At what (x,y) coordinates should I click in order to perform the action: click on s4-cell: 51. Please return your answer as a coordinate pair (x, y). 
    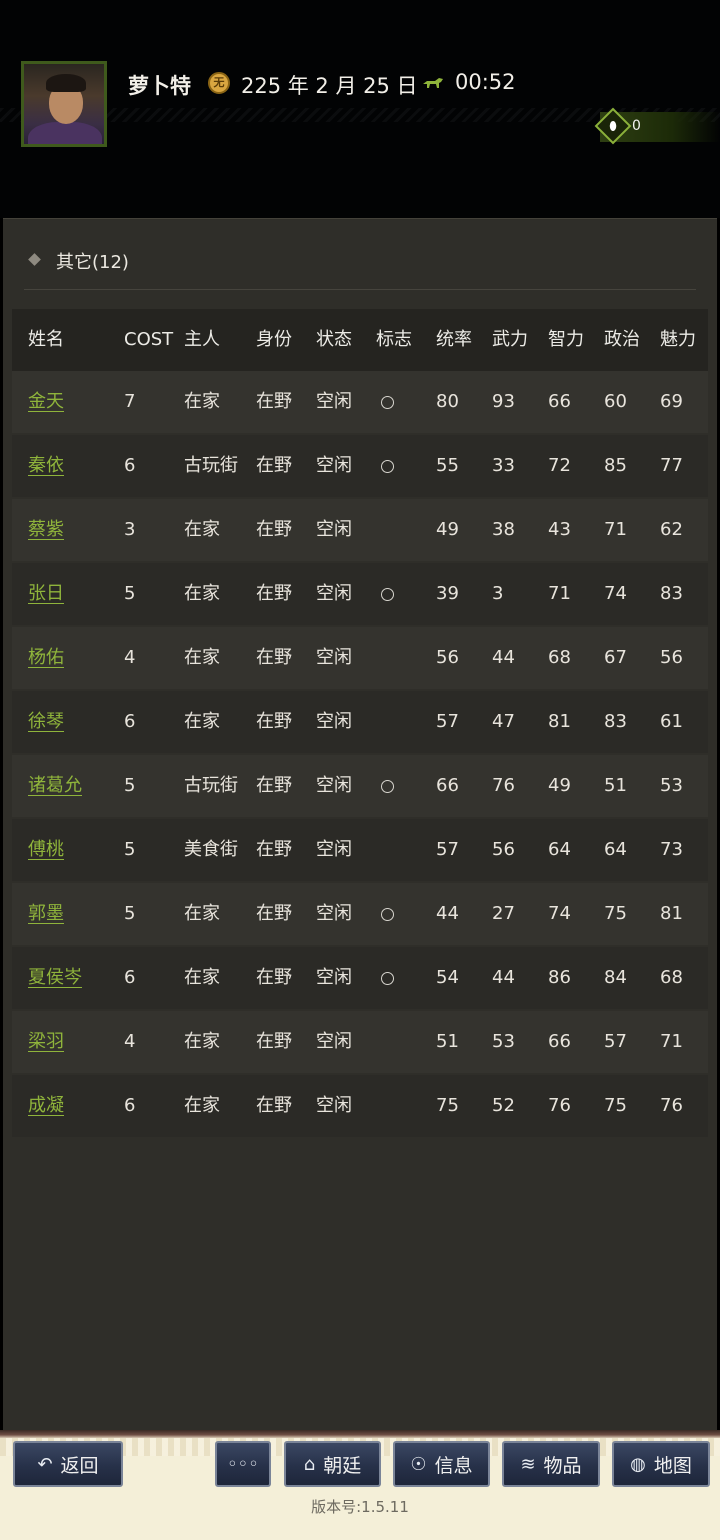
    Looking at the image, I should click on (615, 785).